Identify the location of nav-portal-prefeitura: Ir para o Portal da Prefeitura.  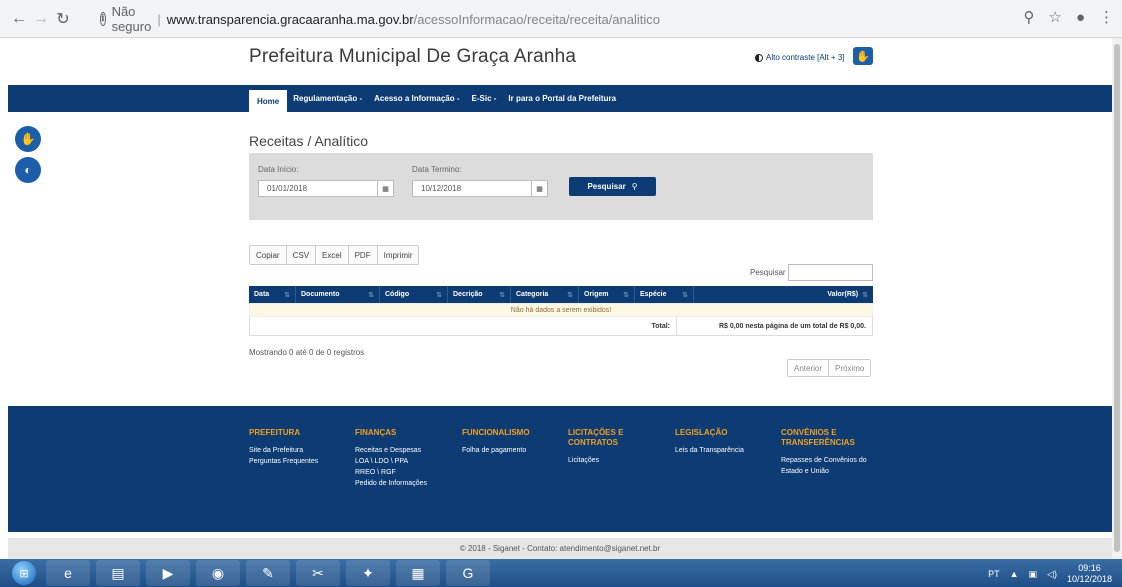
(562, 98).